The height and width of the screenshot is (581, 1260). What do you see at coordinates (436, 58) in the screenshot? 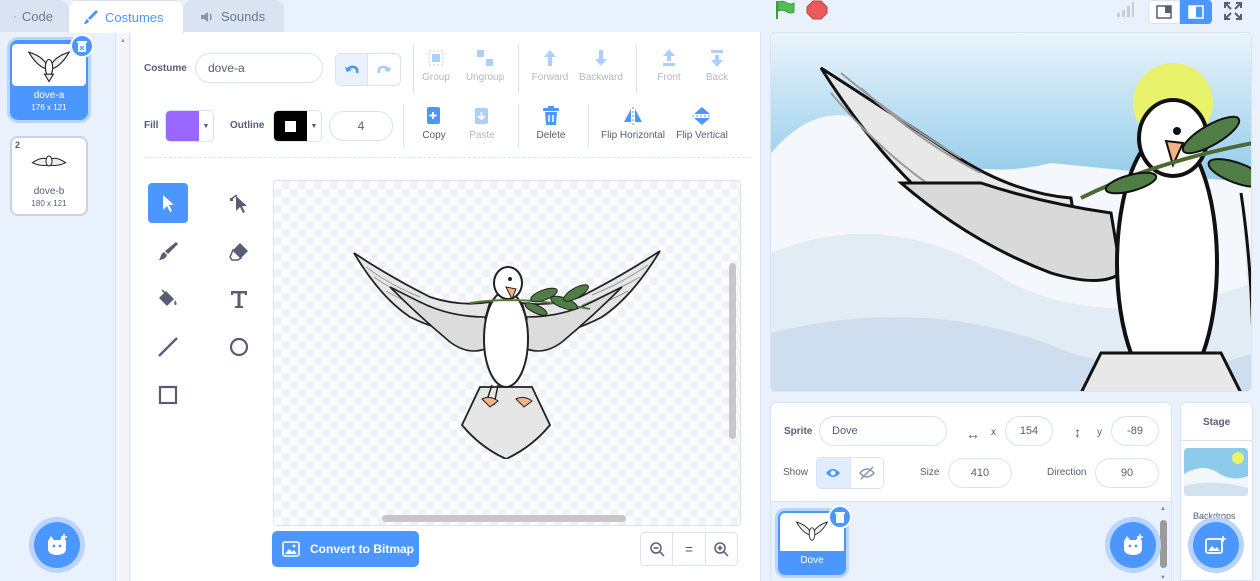
I see `group-icon` at bounding box center [436, 58].